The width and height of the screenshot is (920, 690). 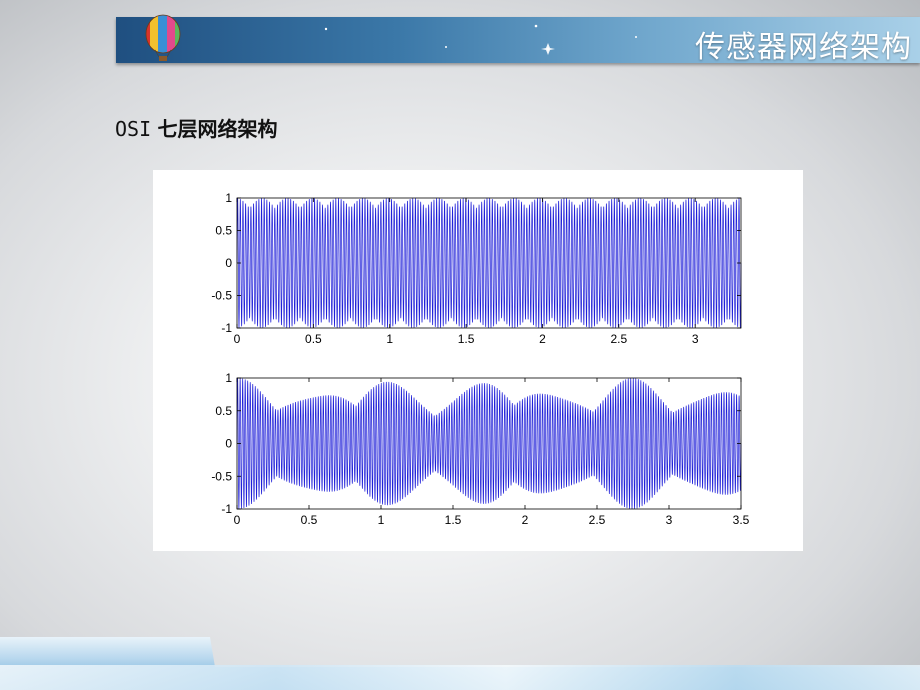 What do you see at coordinates (460, 677) in the screenshot?
I see `footer-clouds-decoration` at bounding box center [460, 677].